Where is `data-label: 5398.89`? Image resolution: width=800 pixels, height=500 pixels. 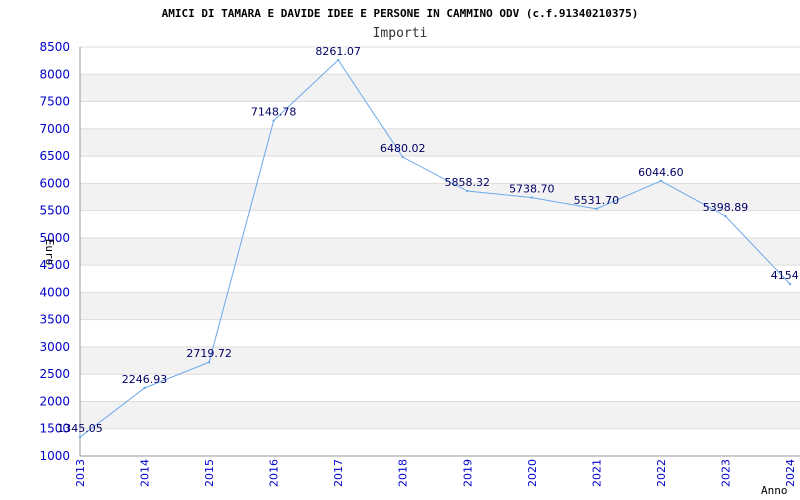
data-label: 5398.89 is located at coordinates (726, 207).